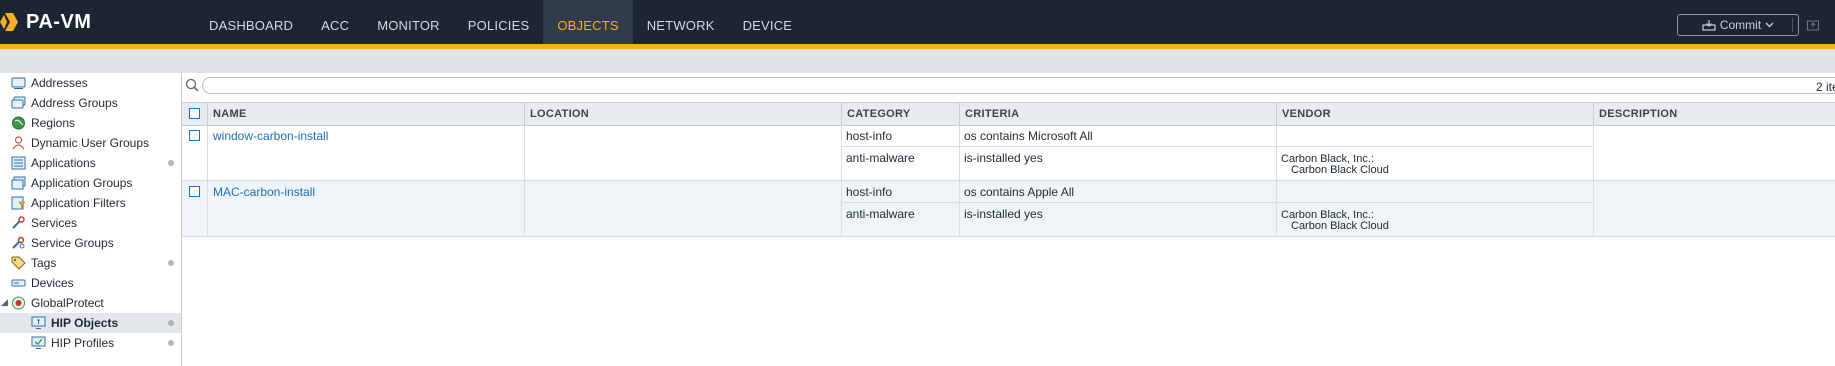 The image size is (1835, 366). I want to click on toolbar-divider, so click(1792, 25).